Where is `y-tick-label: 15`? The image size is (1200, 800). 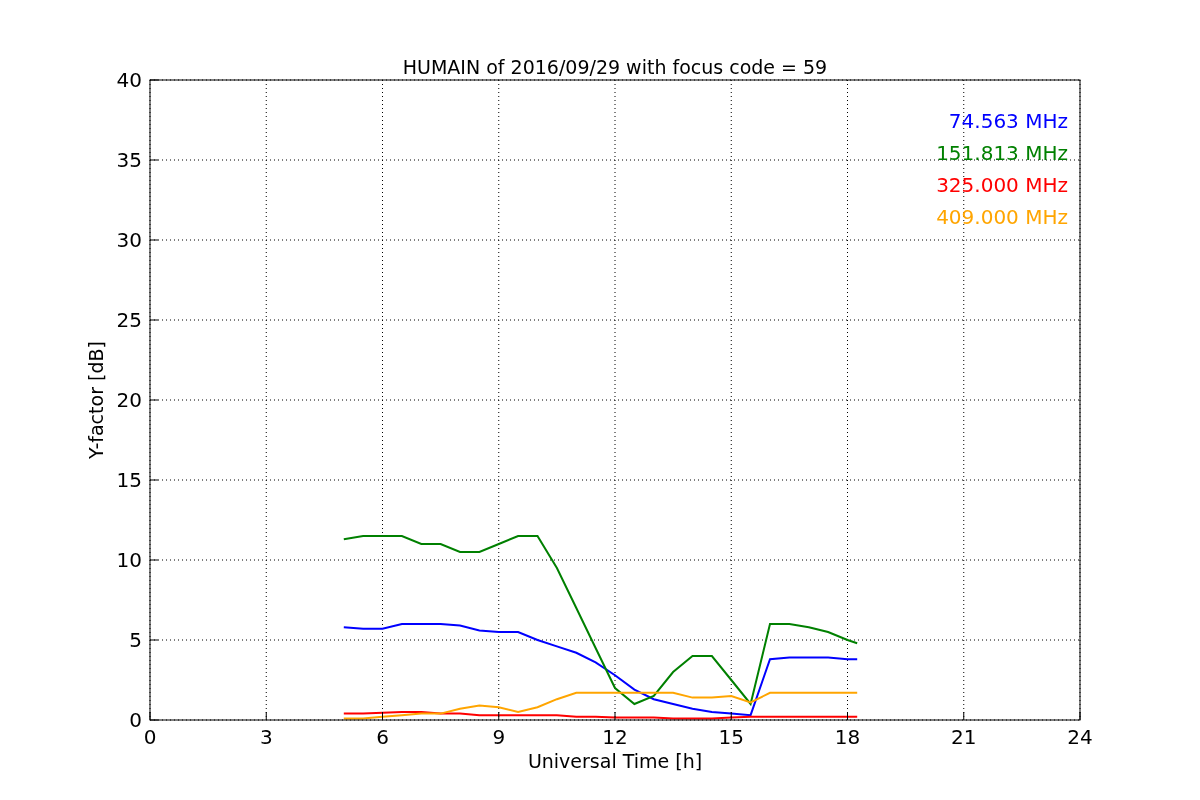
y-tick-label: 15 is located at coordinates (129, 480).